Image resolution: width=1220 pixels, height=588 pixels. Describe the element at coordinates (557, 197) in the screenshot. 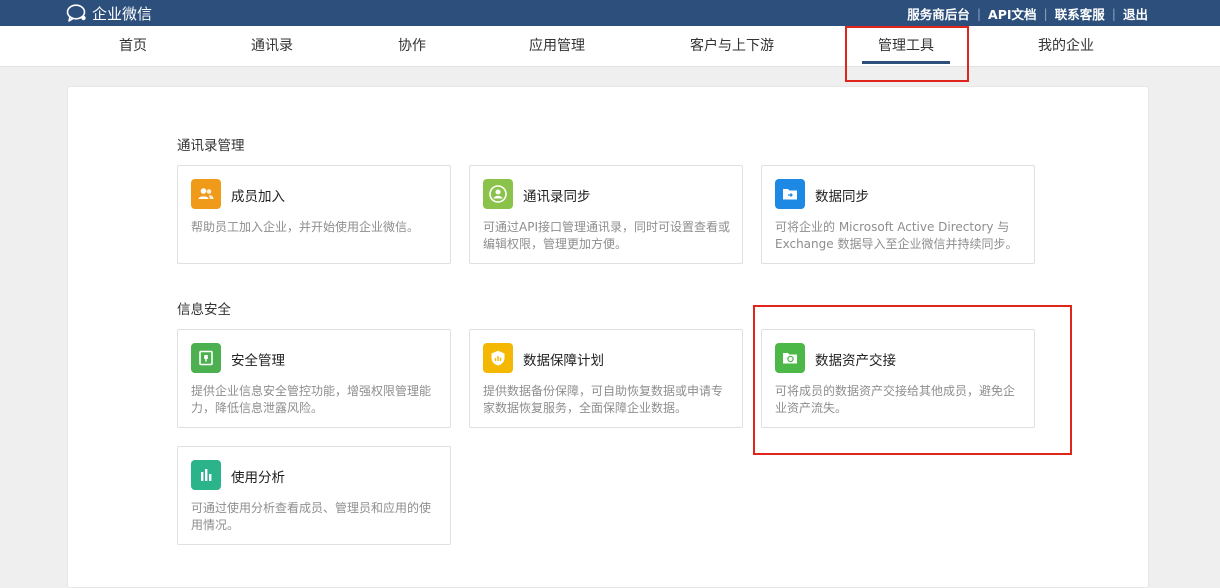

I see `card-title: 通讯录同步` at that location.